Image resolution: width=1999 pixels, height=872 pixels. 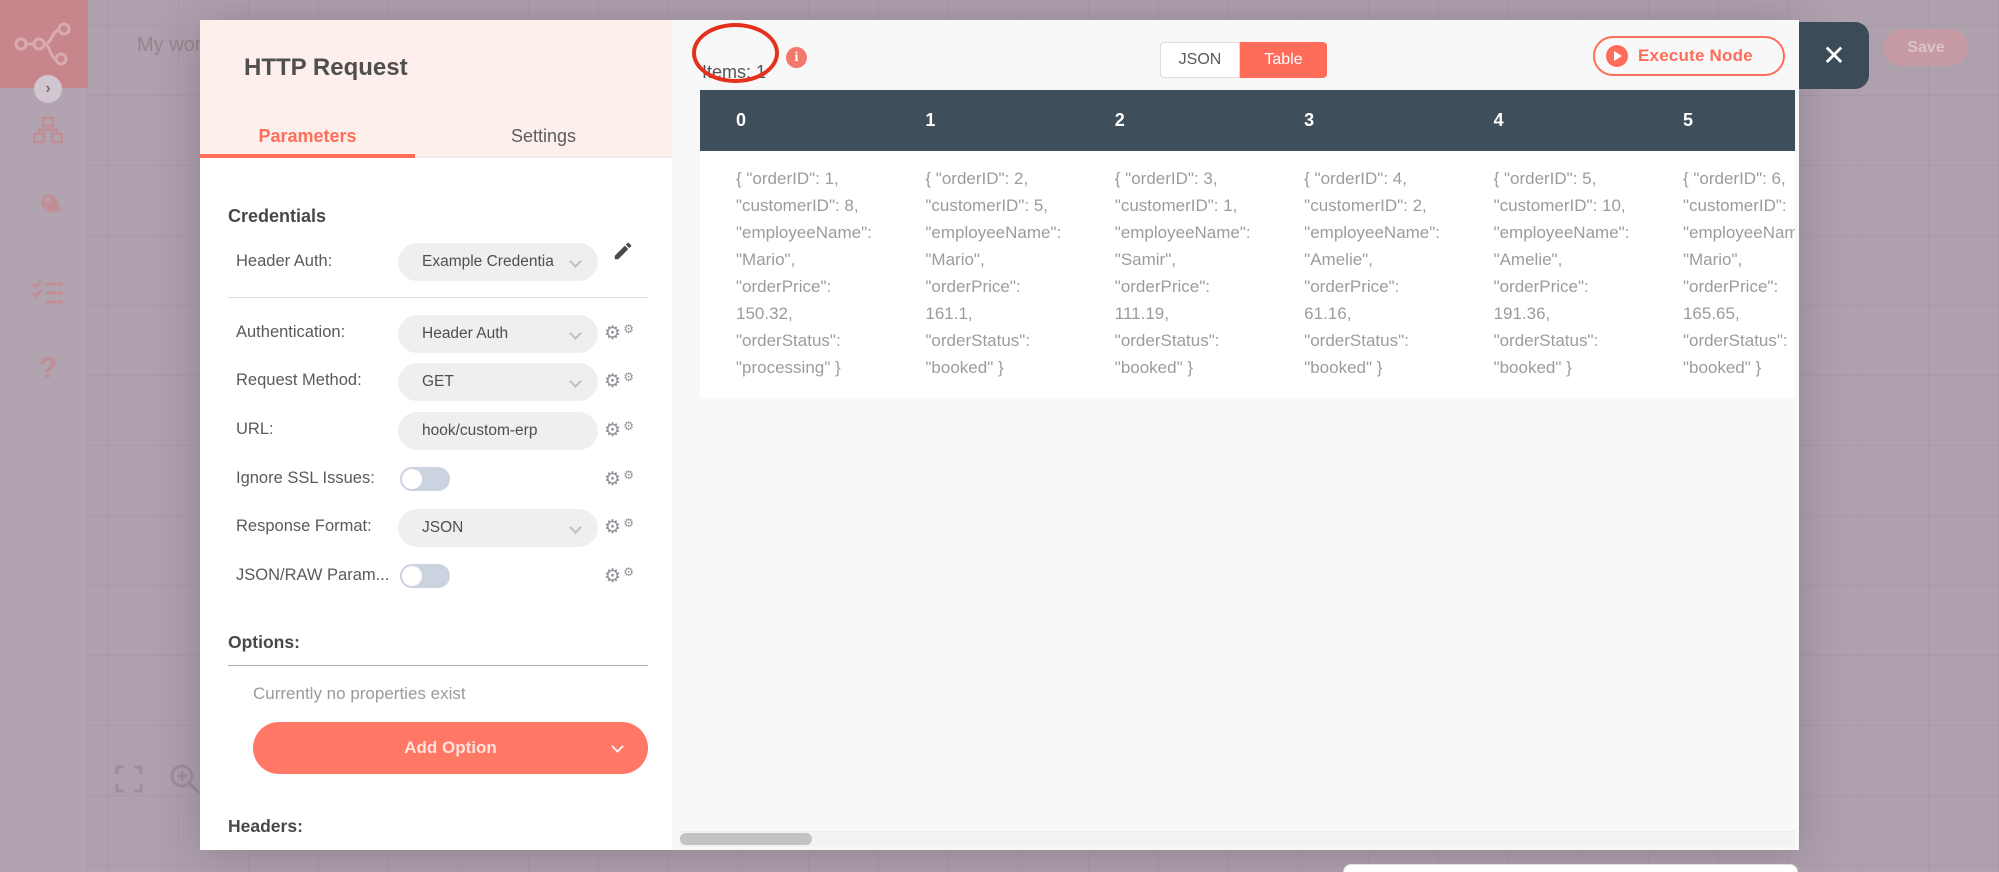 I want to click on view-toggle: JSON Table, so click(x=1243, y=60).